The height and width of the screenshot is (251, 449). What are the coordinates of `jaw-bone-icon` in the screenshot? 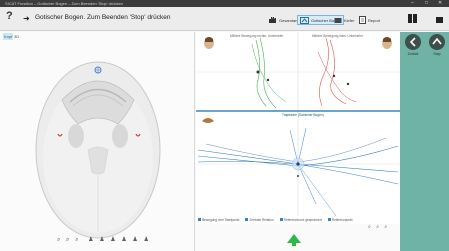 It's located at (208, 120).